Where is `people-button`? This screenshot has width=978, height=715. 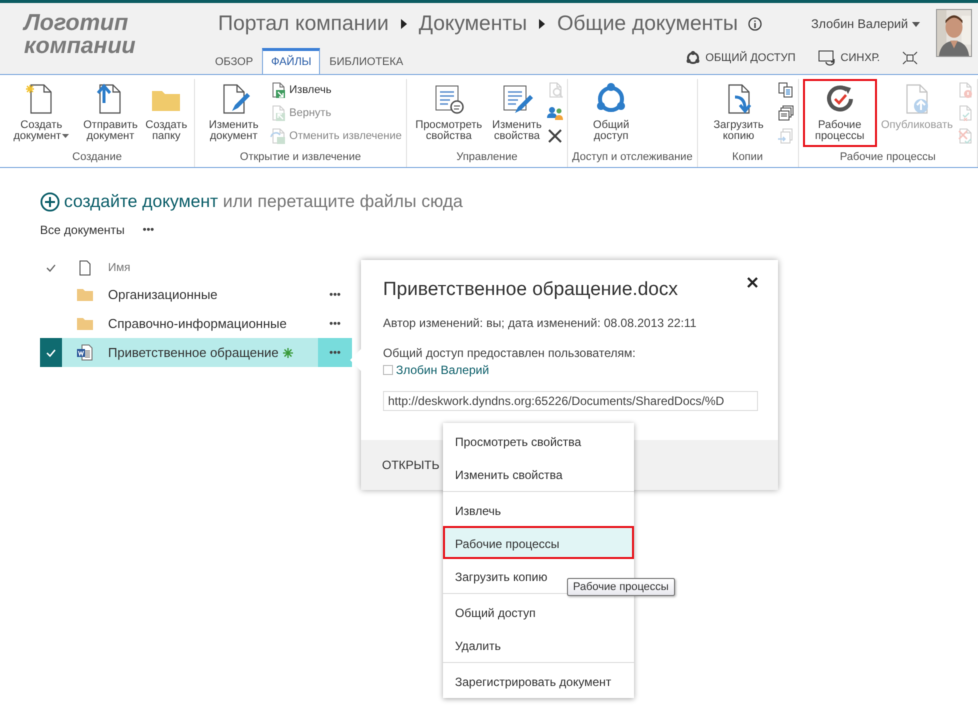
people-button is located at coordinates (555, 113).